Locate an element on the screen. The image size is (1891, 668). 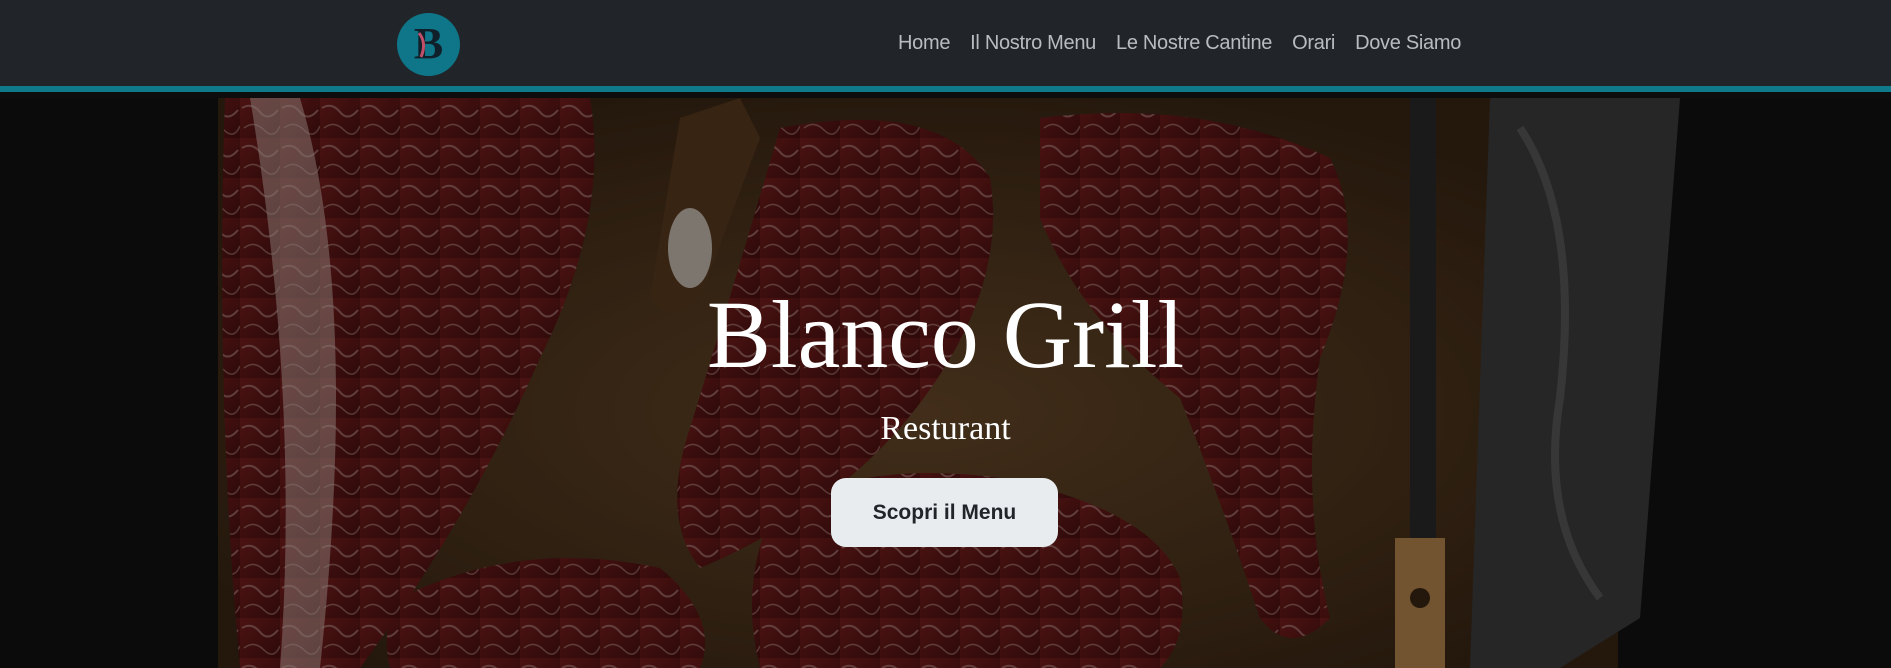
nav-link-home: Home is located at coordinates (924, 43).